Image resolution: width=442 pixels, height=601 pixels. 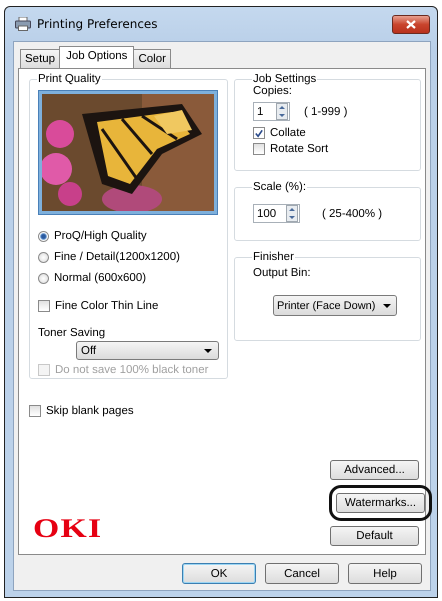 I want to click on field-label: Copies:, so click(x=273, y=91).